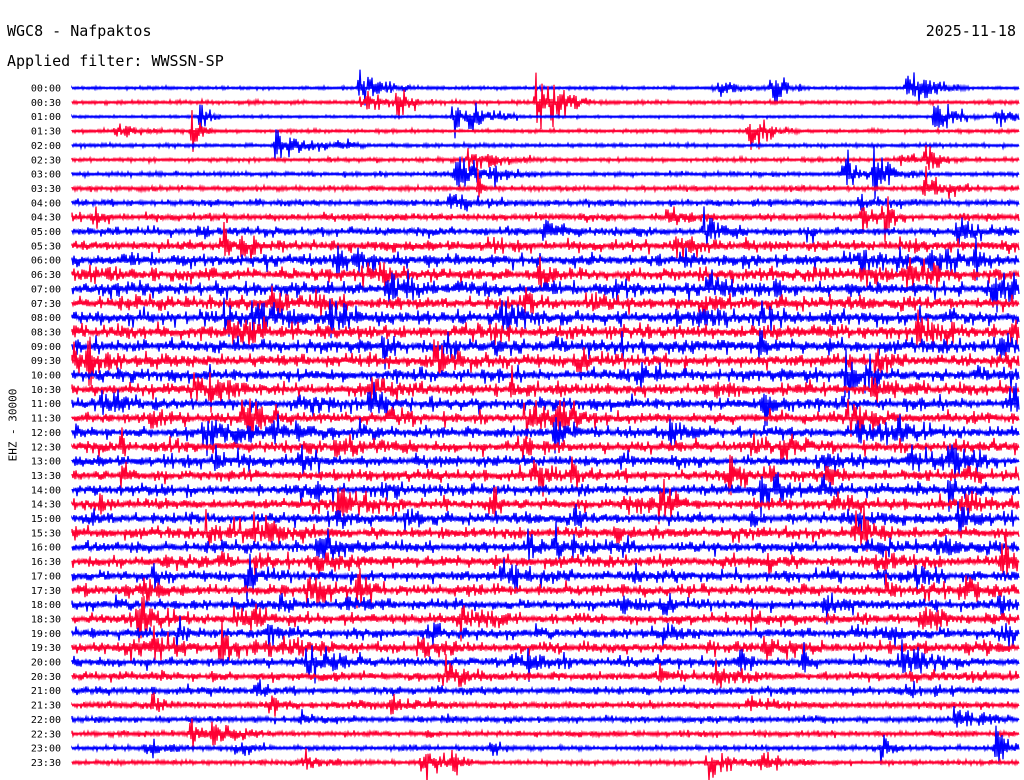  I want to click on time-tick-label: 20:00, so click(46, 663).